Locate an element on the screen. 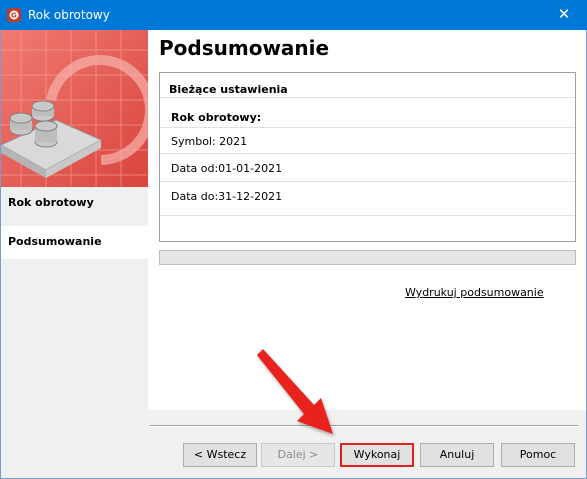 Image resolution: width=587 pixels, height=479 pixels. cancel-button: Anuluj is located at coordinates (457, 455).